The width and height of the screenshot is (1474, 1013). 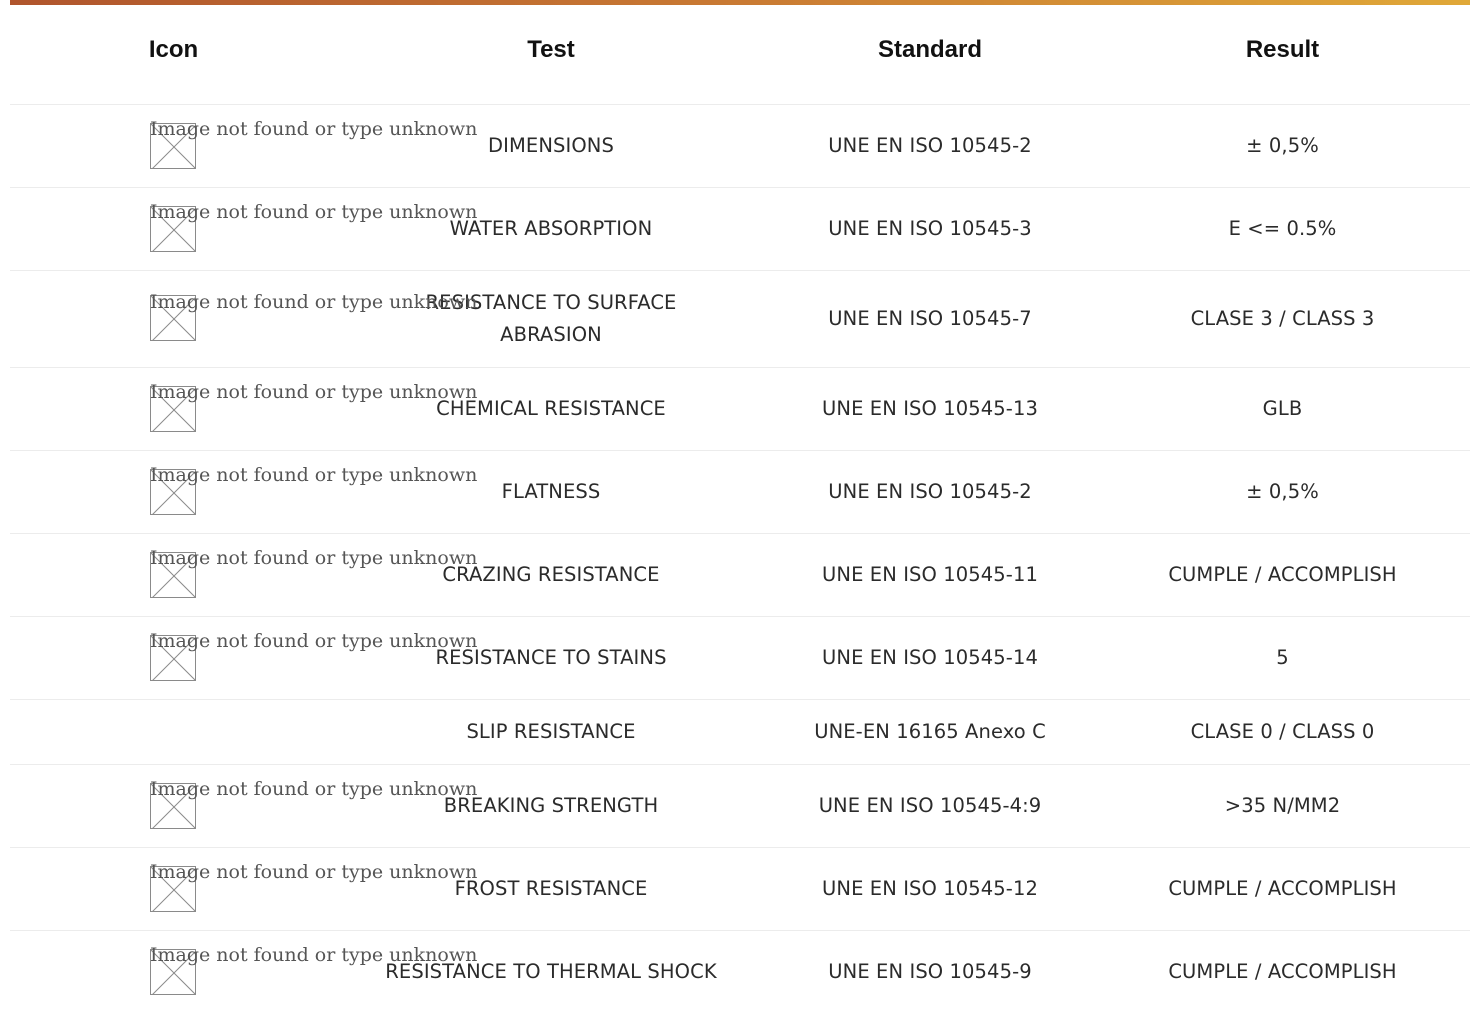 I want to click on header-test: Test, so click(x=551, y=49).